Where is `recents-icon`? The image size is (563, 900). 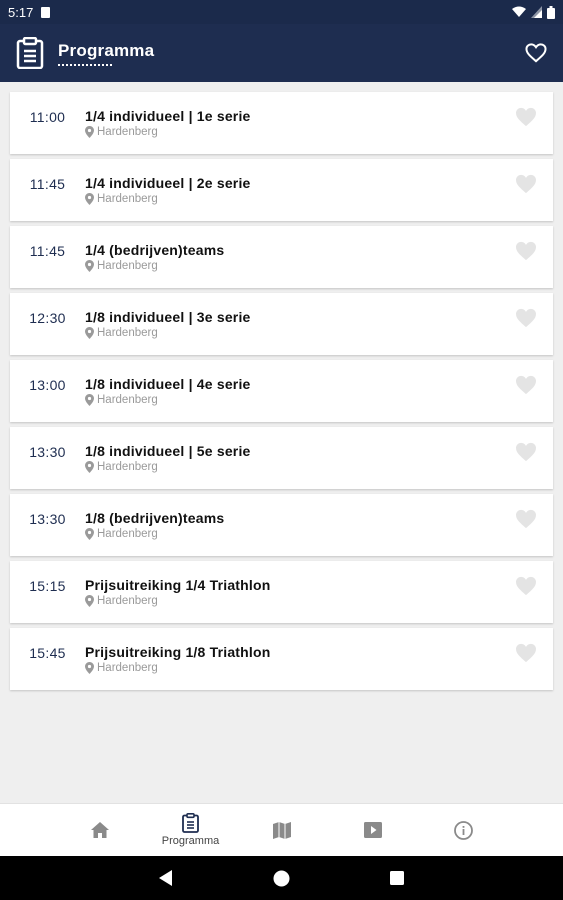 recents-icon is located at coordinates (397, 878).